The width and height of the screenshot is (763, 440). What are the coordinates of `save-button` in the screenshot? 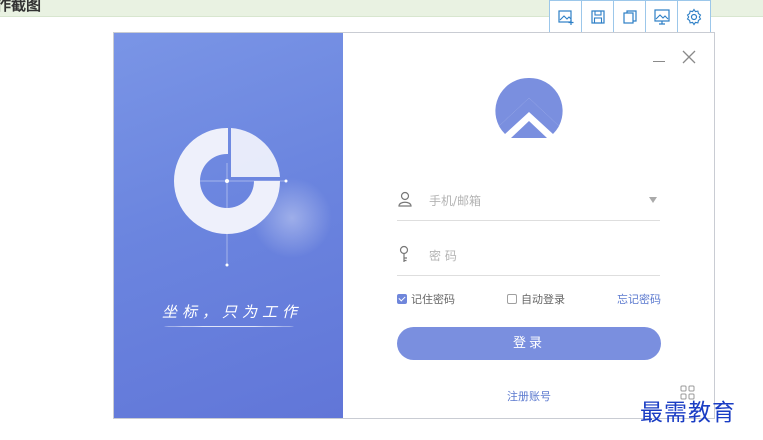 It's located at (598, 16).